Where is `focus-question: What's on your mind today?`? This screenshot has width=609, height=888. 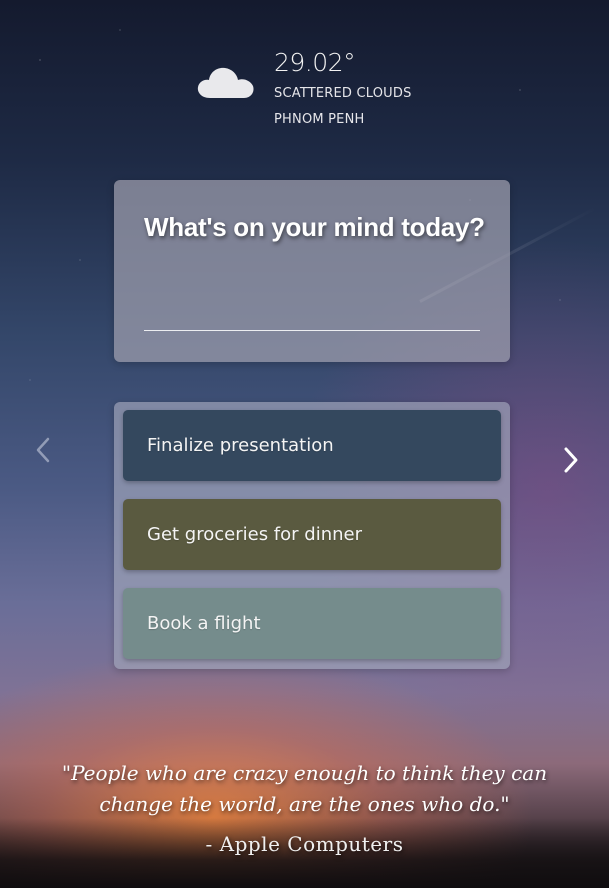 focus-question: What's on your mind today? is located at coordinates (314, 227).